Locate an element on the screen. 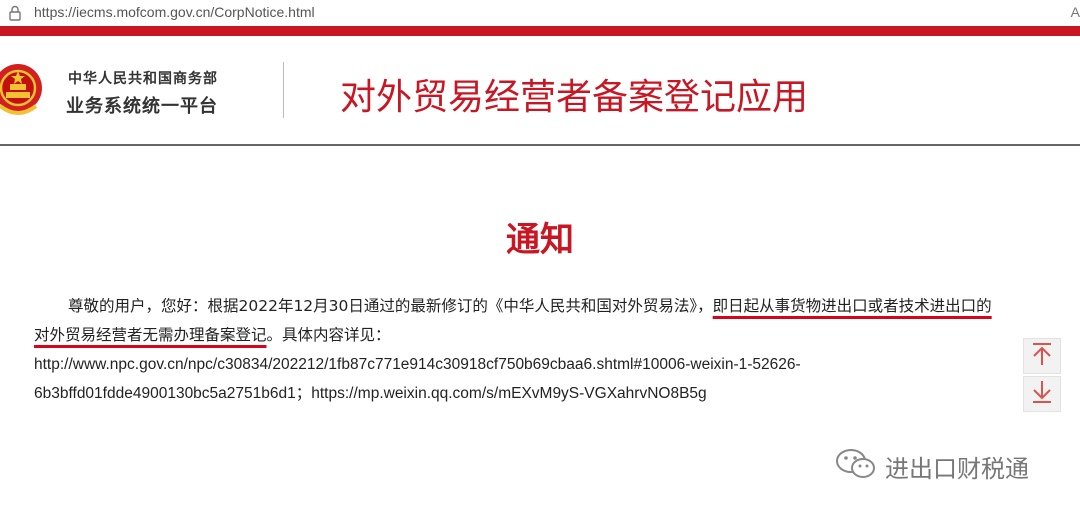 Image resolution: width=1080 pixels, height=515 pixels. lock-icon is located at coordinates (15, 13).